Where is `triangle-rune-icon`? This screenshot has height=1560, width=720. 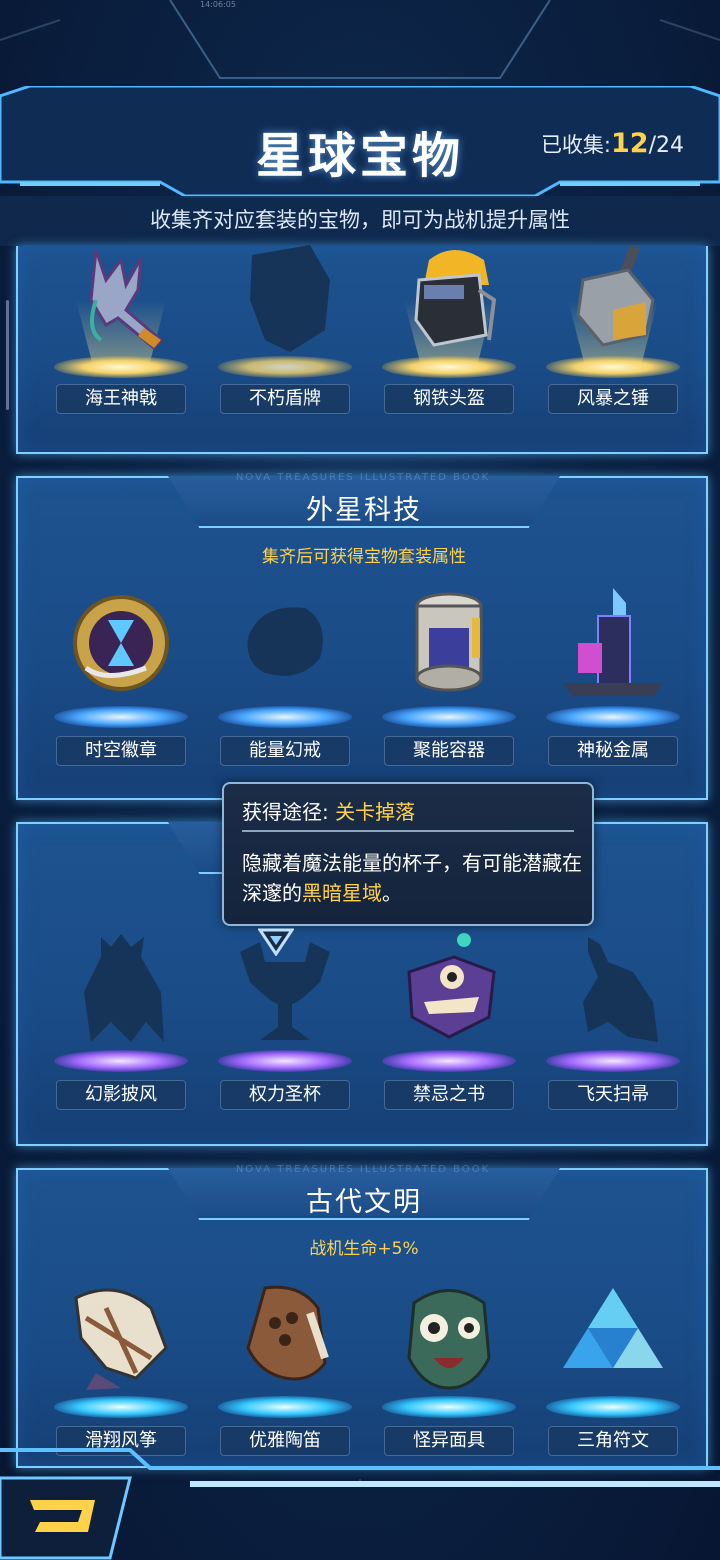 triangle-rune-icon is located at coordinates (613, 1328).